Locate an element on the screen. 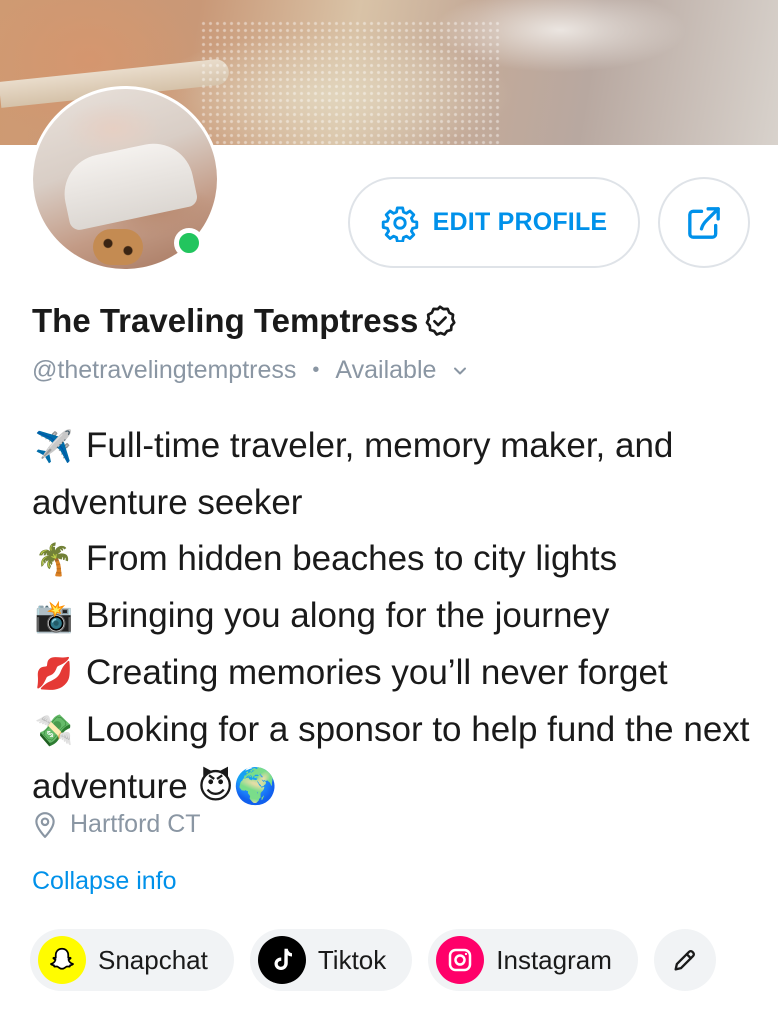 The height and width of the screenshot is (1024, 778). money-wings-emoji: 💸 is located at coordinates (54, 730).